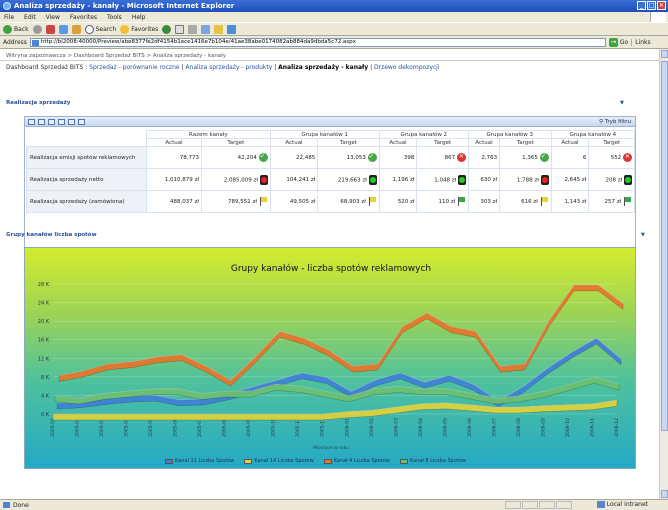 The width and height of the screenshot is (668, 510). Describe the element at coordinates (600, 504) in the screenshot. I see `intranet-icon` at that location.